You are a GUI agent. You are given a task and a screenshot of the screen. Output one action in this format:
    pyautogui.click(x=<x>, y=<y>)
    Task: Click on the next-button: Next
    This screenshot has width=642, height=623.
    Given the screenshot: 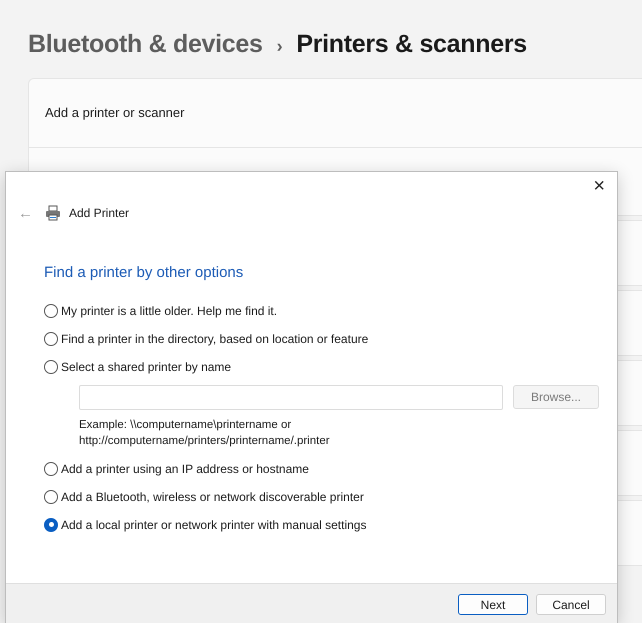 What is the action you would take?
    pyautogui.click(x=493, y=604)
    